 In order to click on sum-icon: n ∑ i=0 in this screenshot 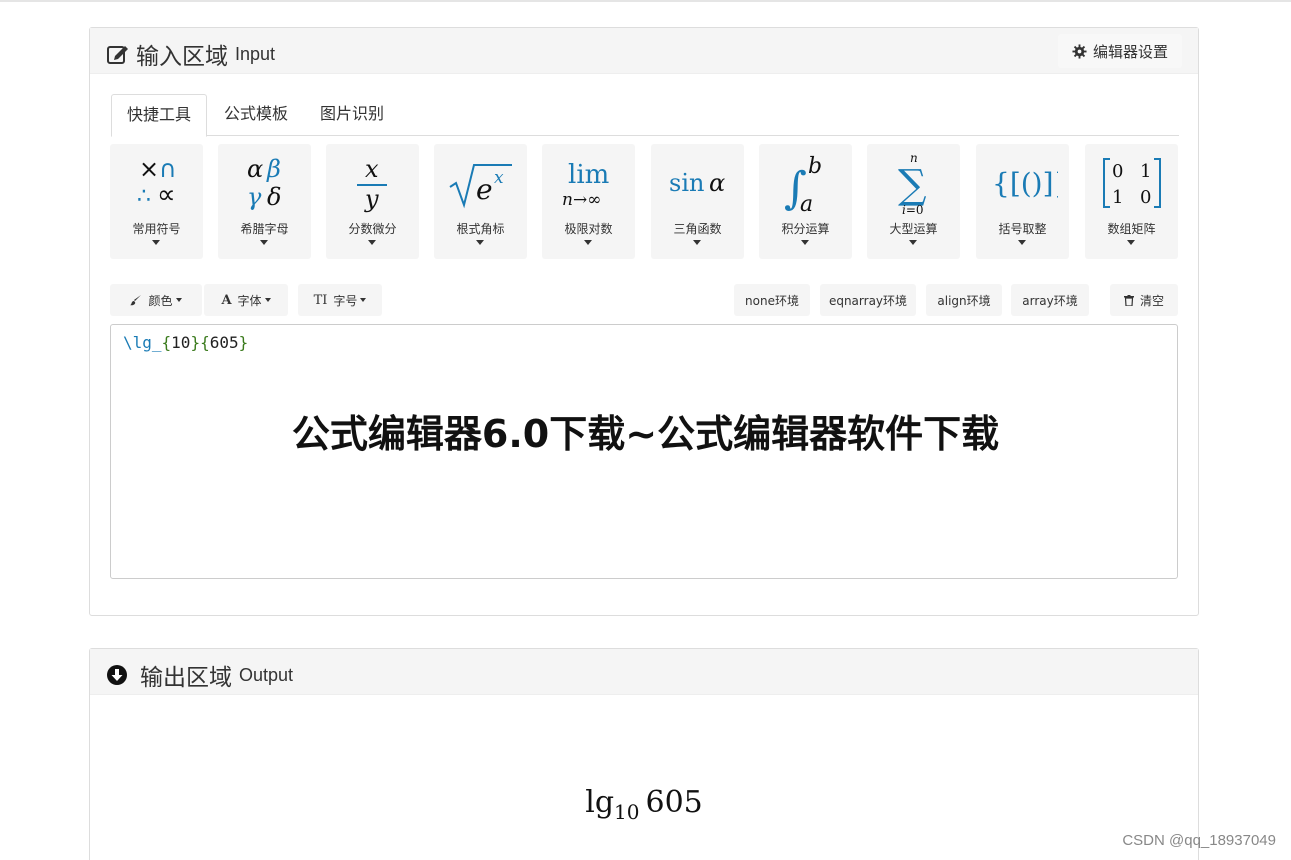, I will do `click(913, 183)`.